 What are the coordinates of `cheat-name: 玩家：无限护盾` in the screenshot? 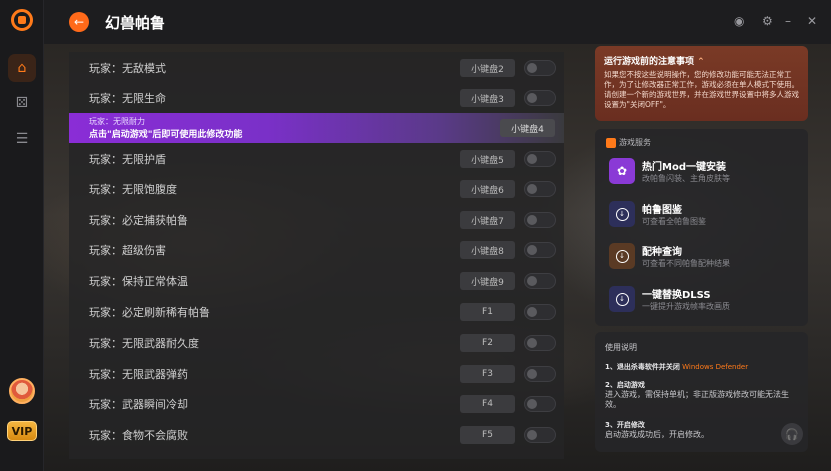 It's located at (127, 159).